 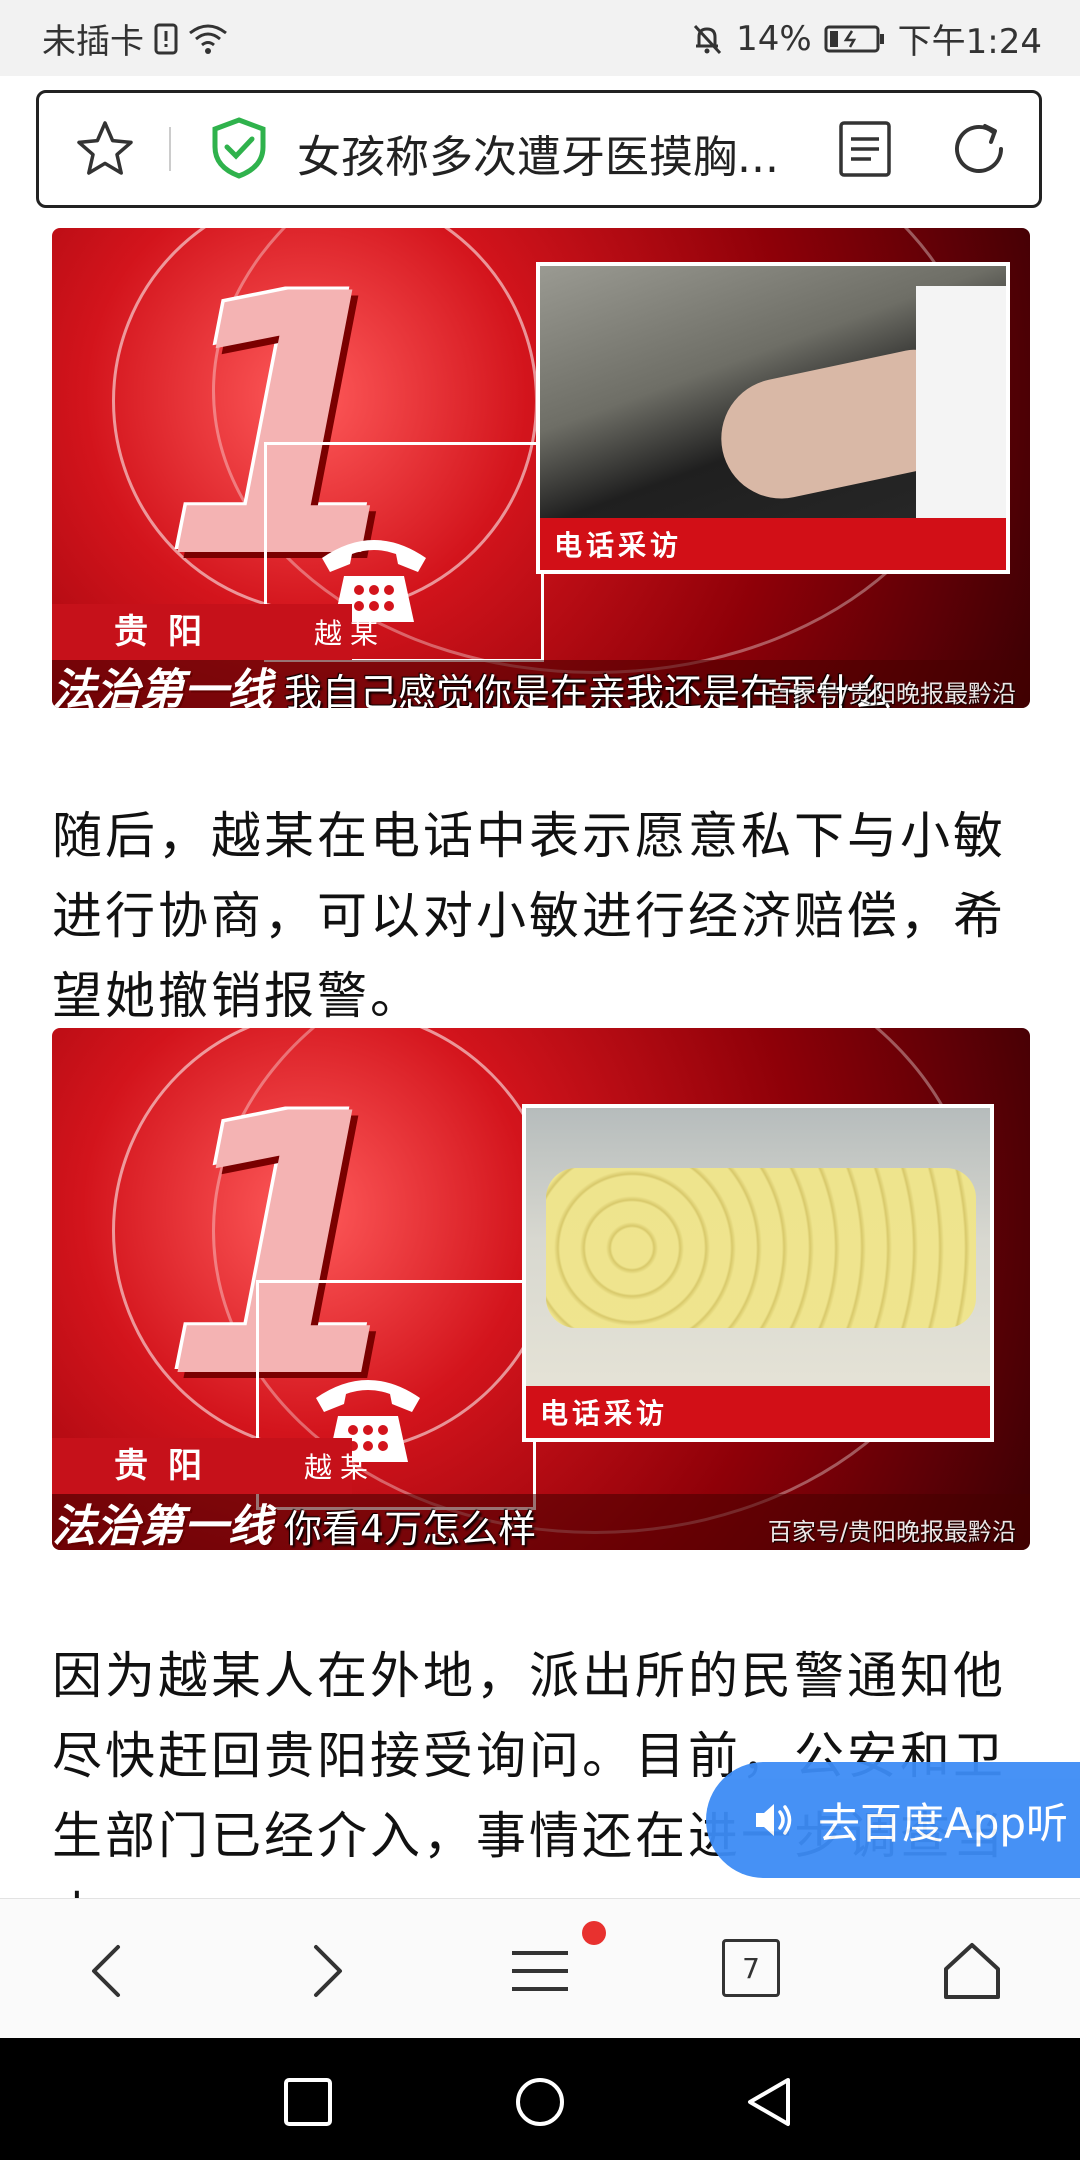 I want to click on tab-count: 7, so click(x=751, y=1968).